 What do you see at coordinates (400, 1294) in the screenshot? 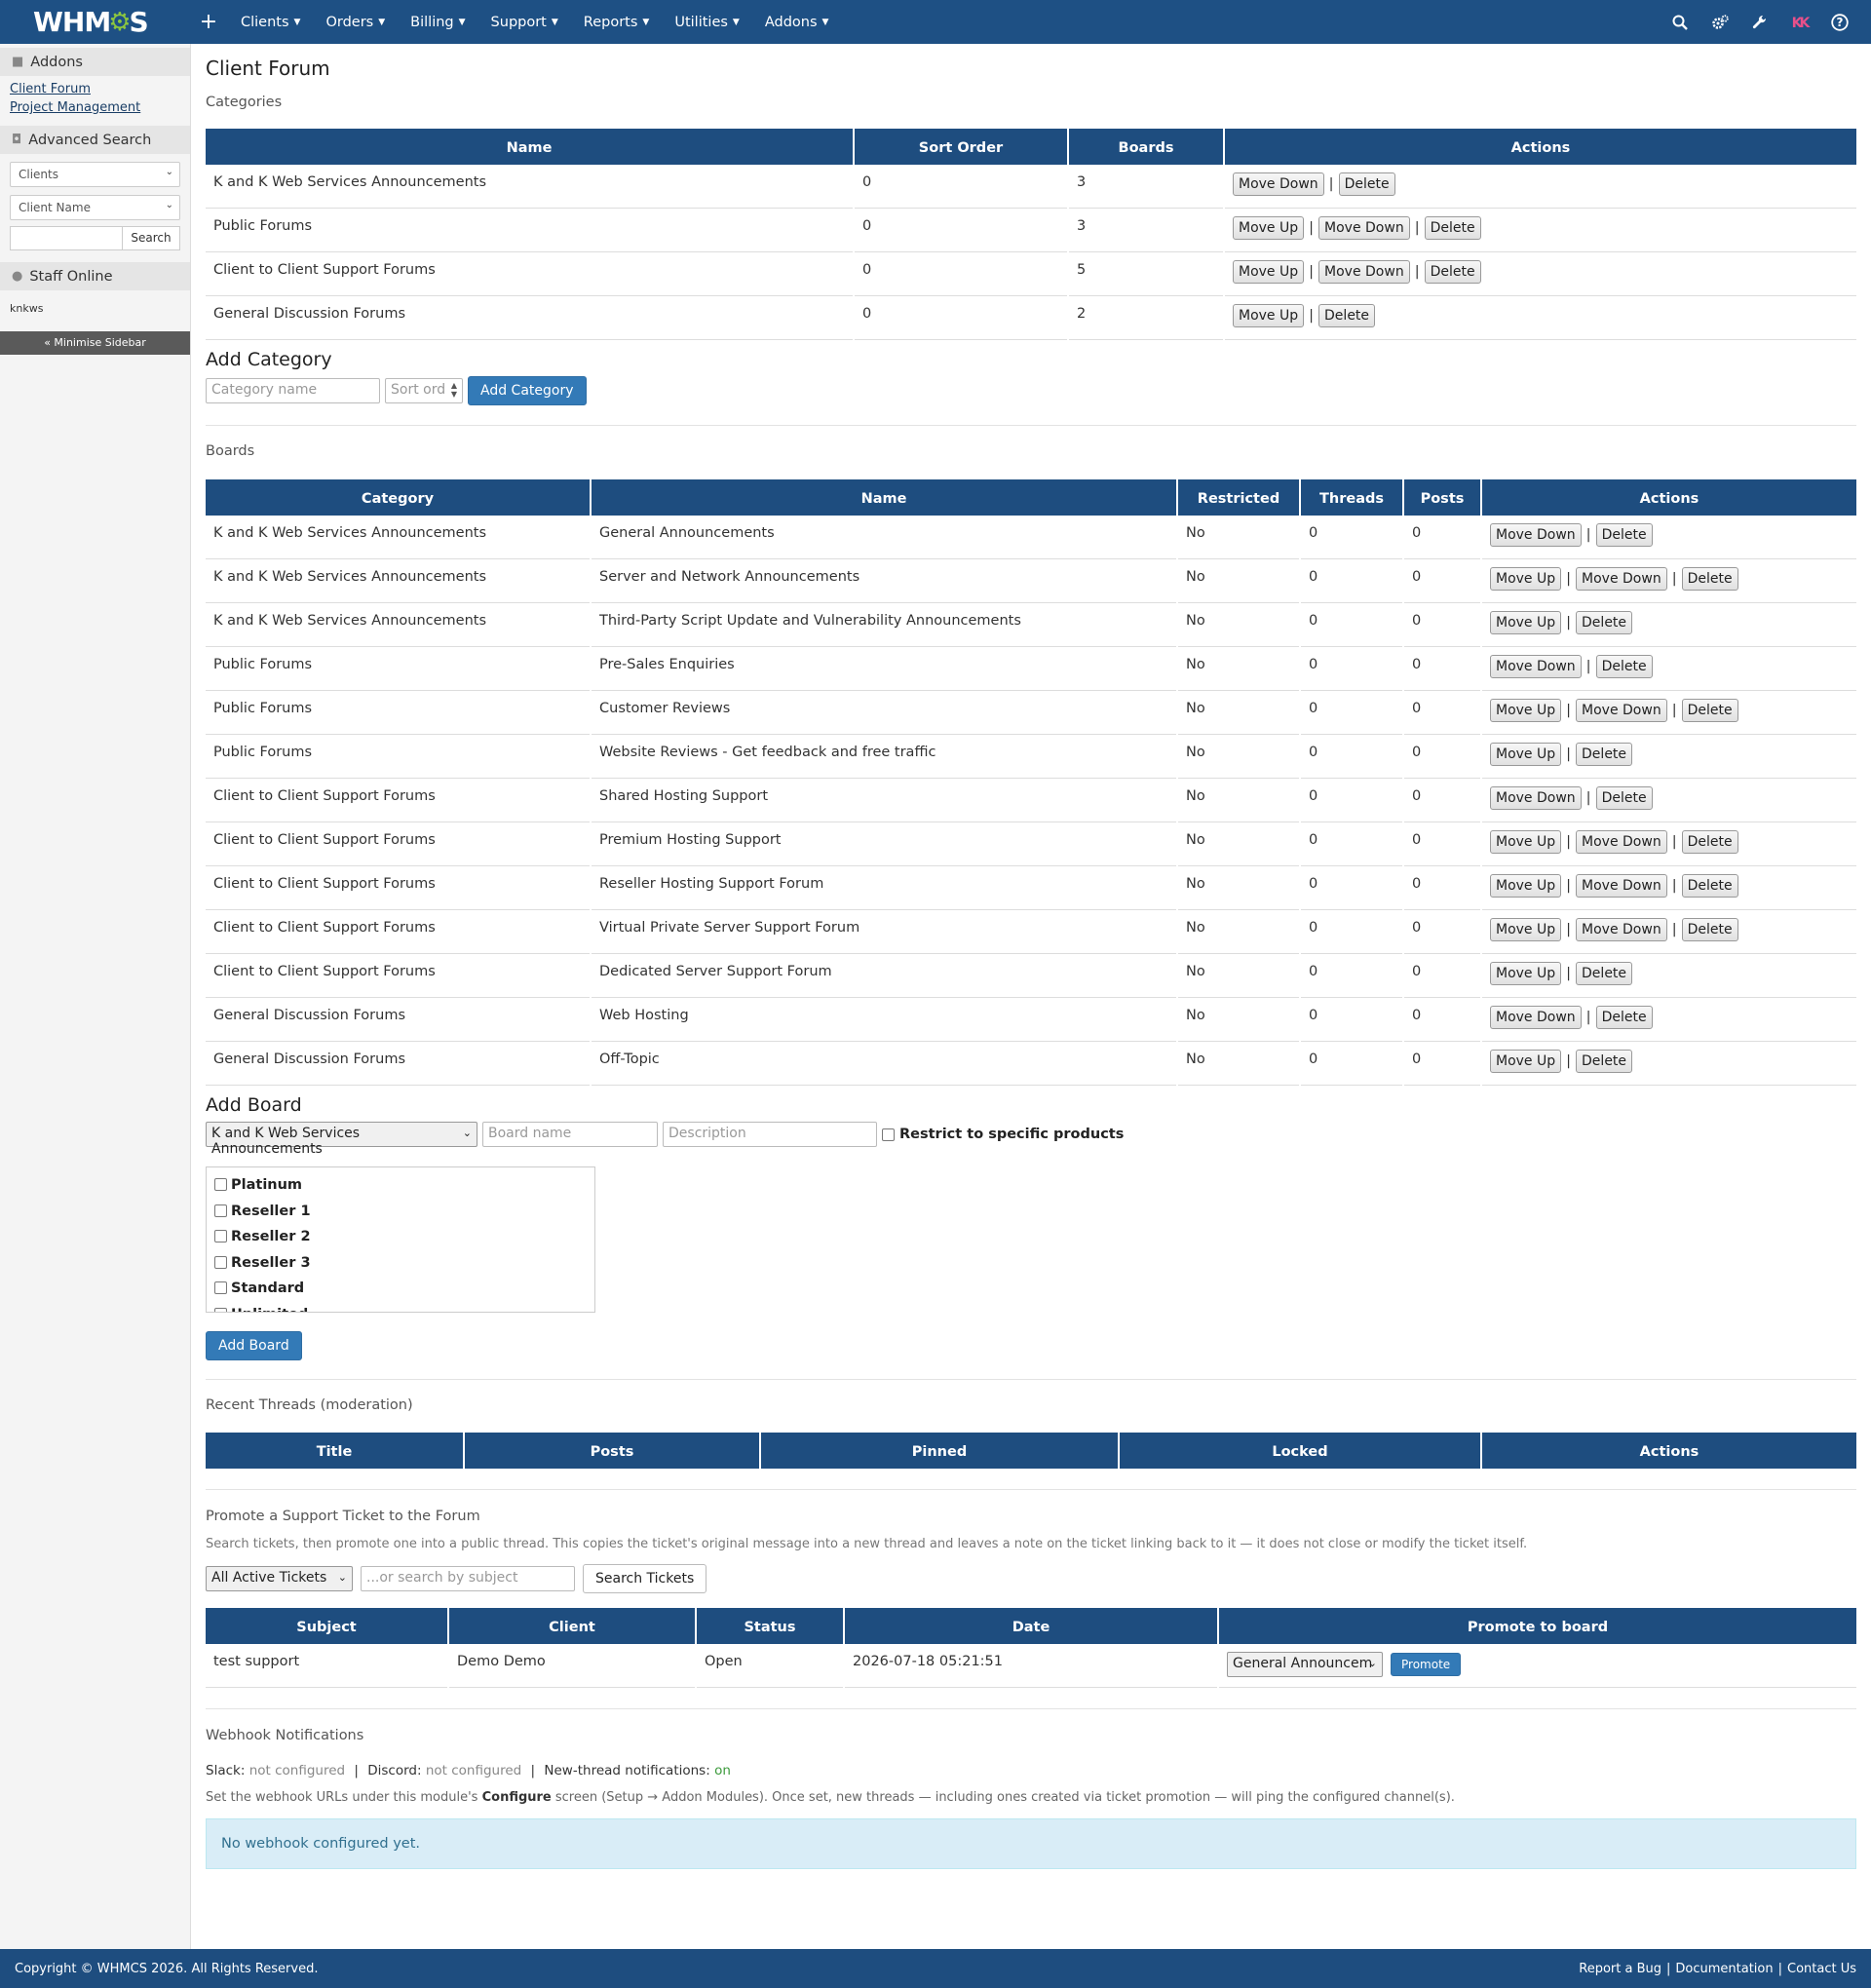
I see `product-option-standard: Standard` at bounding box center [400, 1294].